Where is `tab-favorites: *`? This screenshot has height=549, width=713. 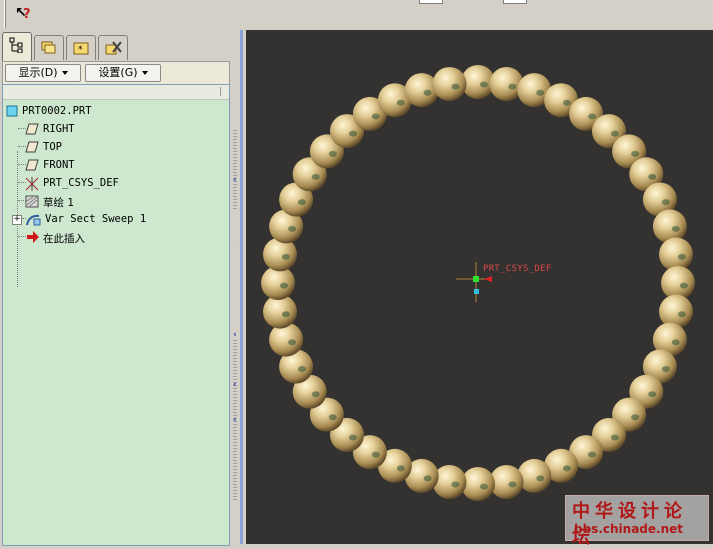
tab-favorites: * is located at coordinates (81, 47).